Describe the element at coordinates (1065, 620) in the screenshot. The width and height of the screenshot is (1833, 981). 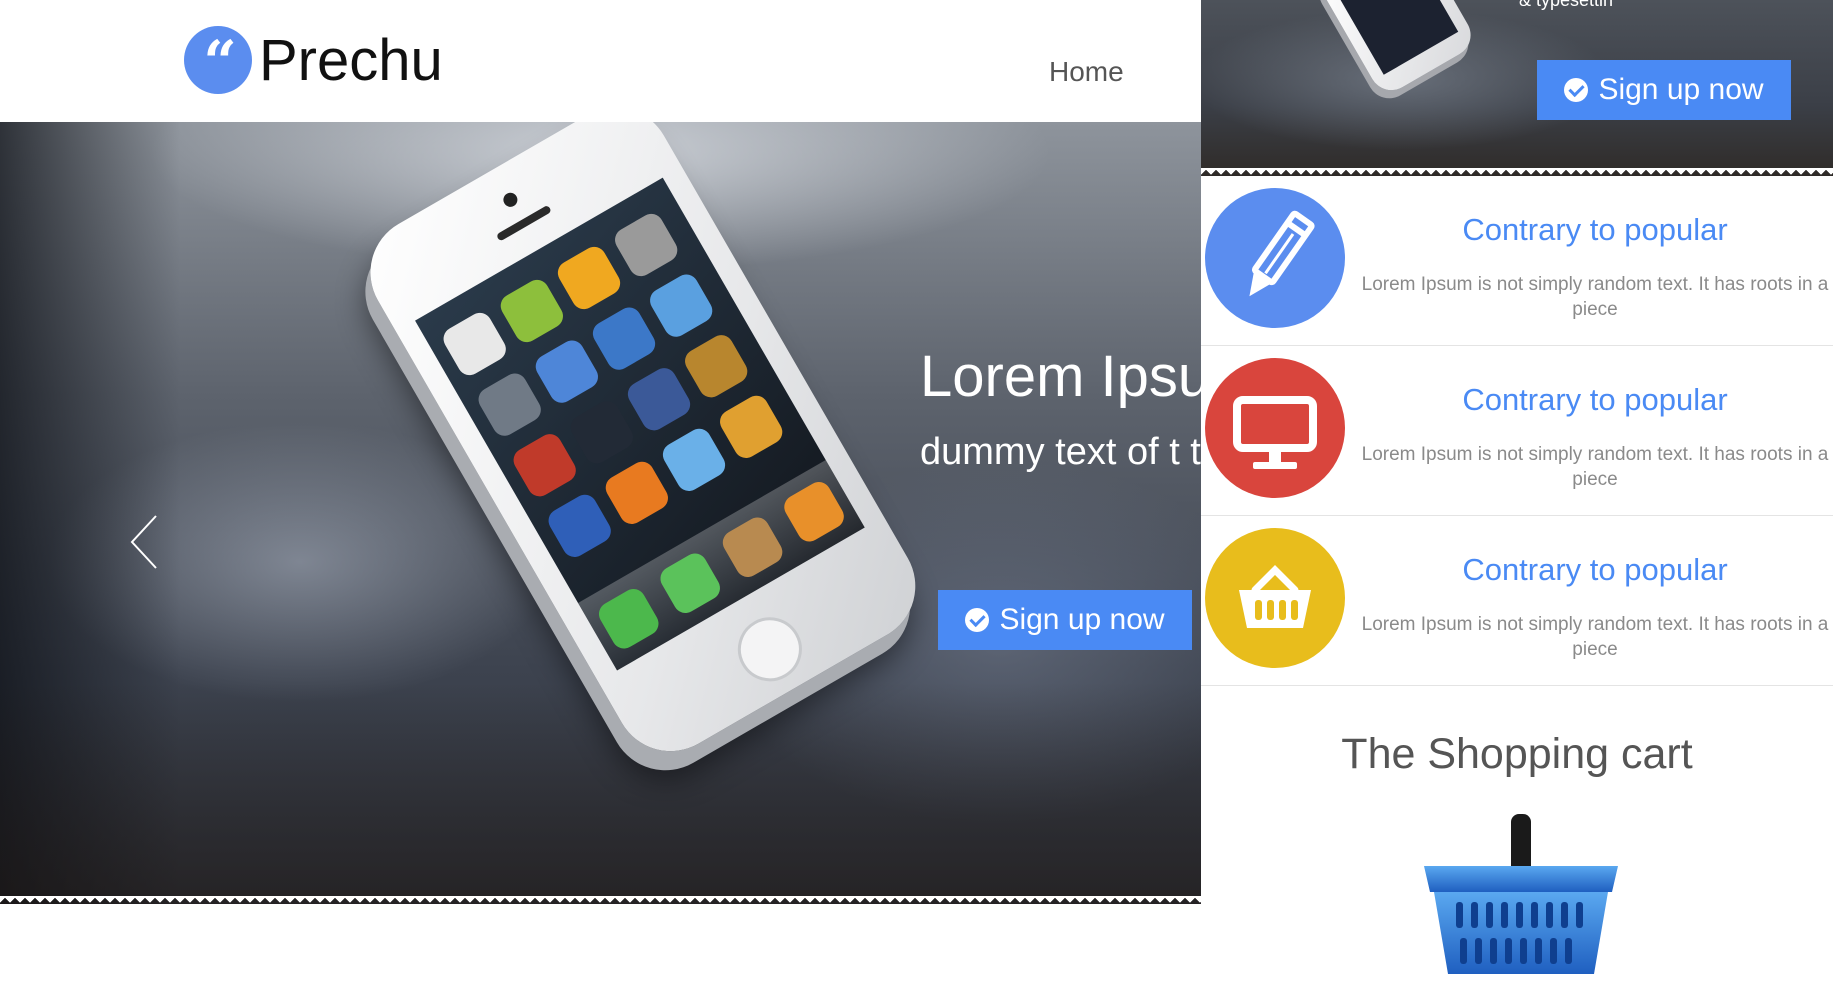
I see `hero-signup-button: Sign up now` at that location.